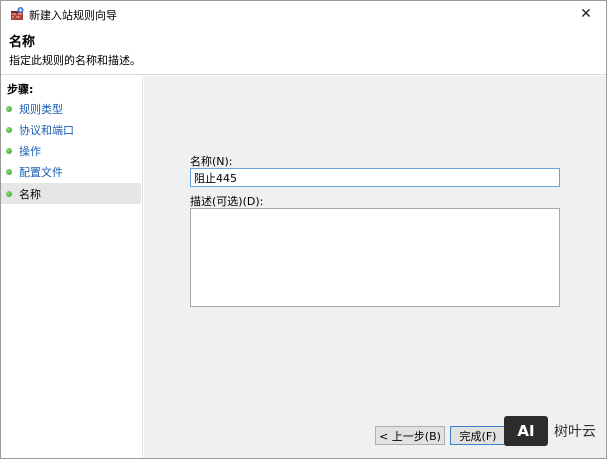  What do you see at coordinates (17, 14) in the screenshot?
I see `firewall-wizard-icon` at bounding box center [17, 14].